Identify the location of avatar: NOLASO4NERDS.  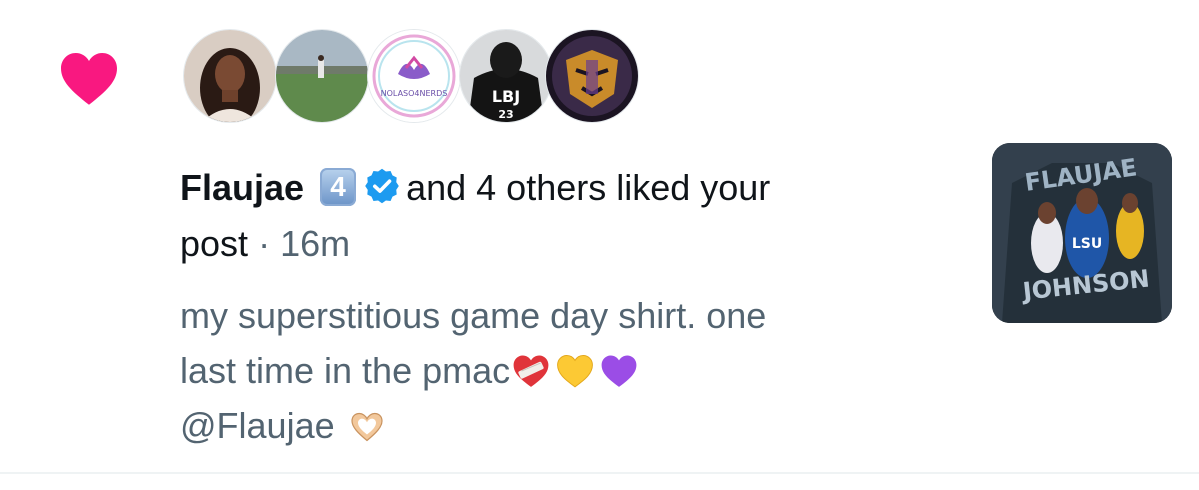
(414, 76).